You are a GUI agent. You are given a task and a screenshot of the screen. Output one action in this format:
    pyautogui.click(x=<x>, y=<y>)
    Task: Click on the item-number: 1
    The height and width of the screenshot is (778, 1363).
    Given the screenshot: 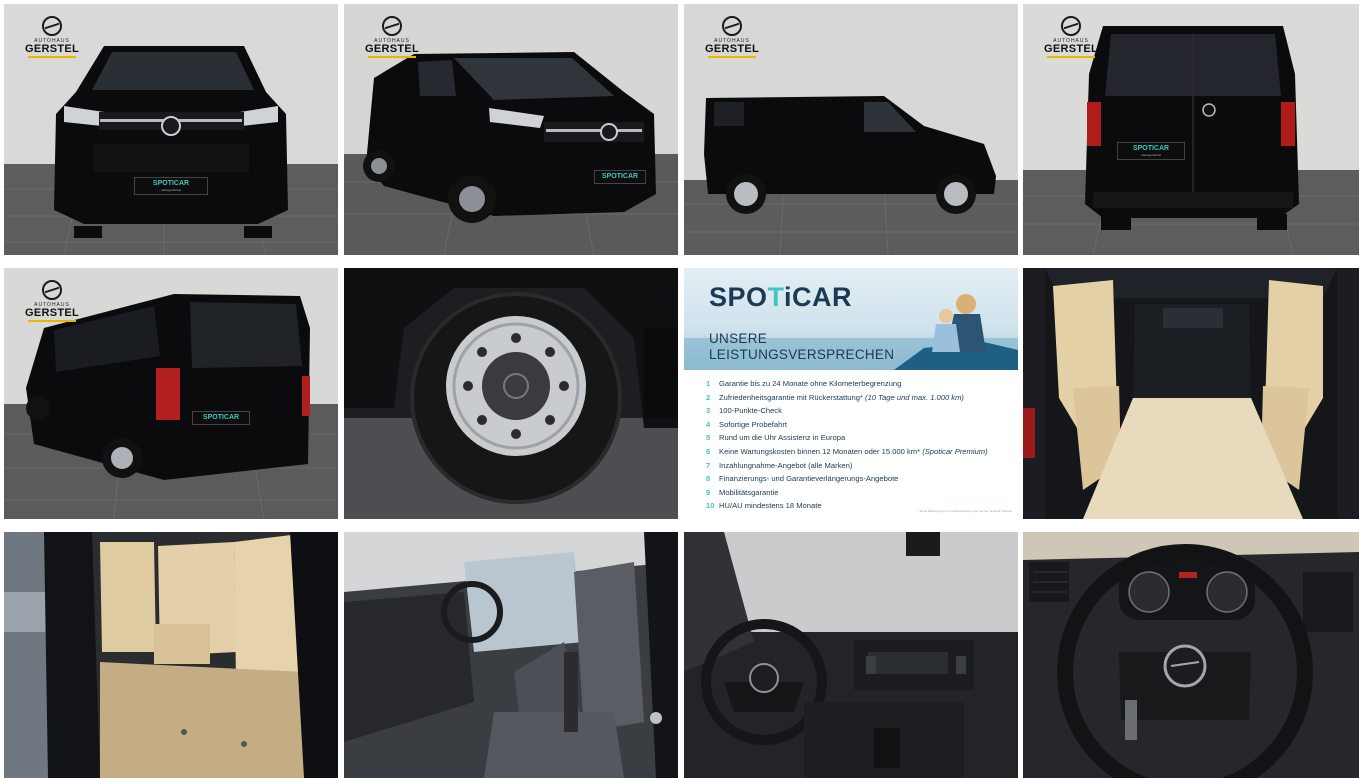 What is the action you would take?
    pyautogui.click(x=708, y=383)
    